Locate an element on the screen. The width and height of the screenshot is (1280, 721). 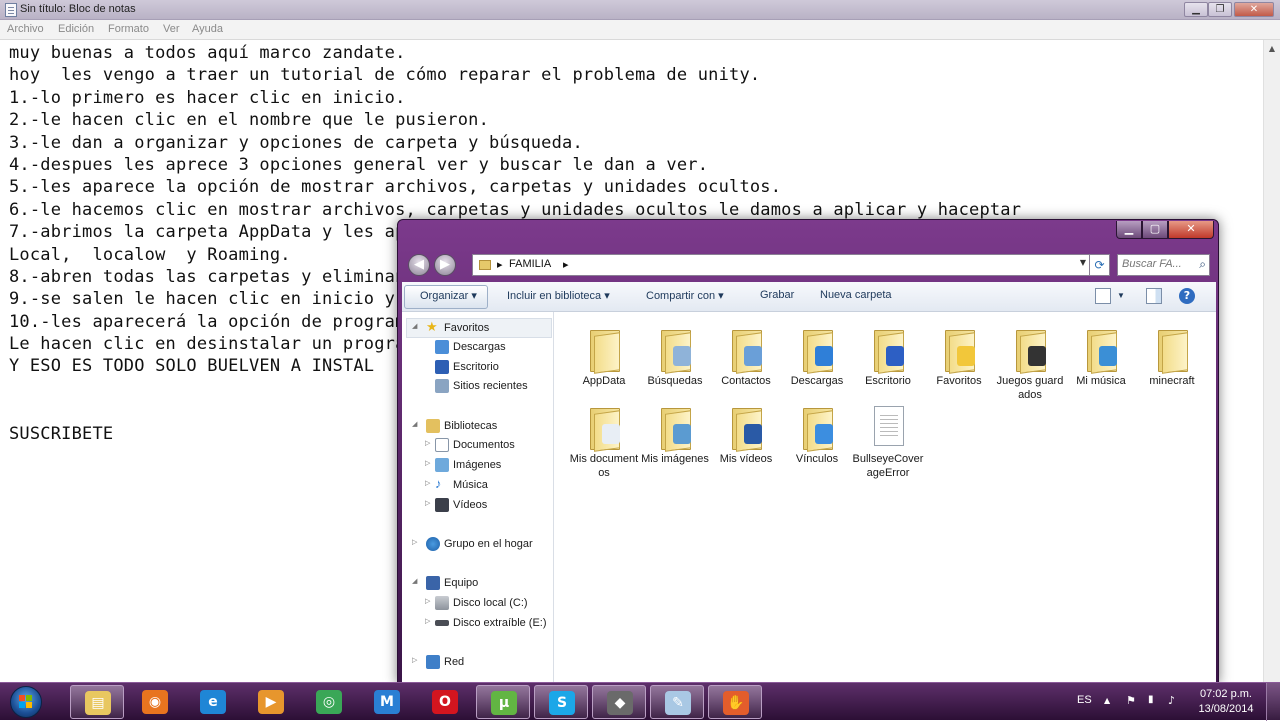
folder-item: Mis vídeos is located at coordinates (746, 443).